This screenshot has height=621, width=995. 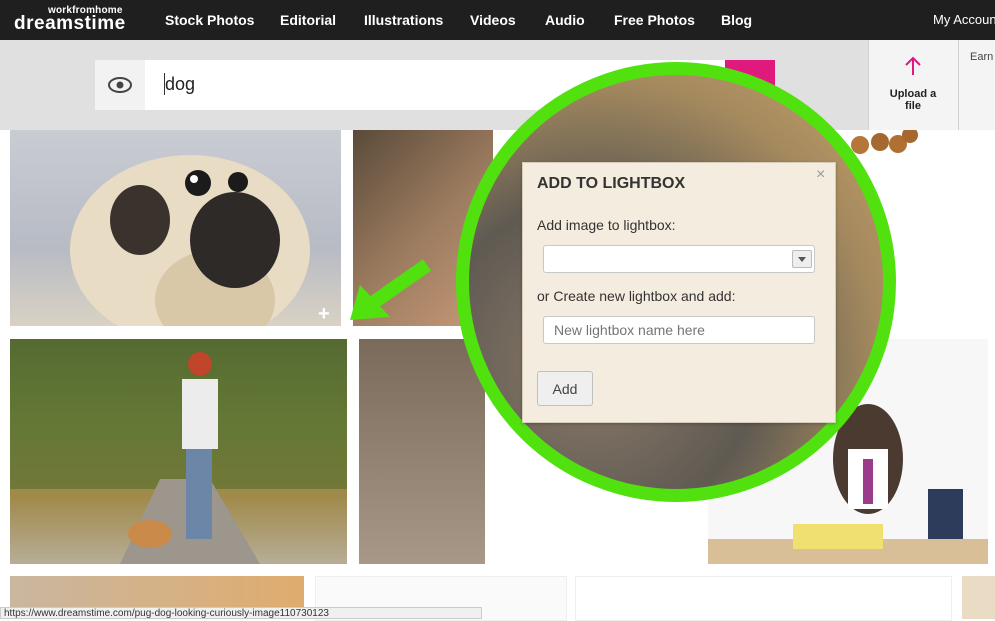 I want to click on lightbox-select, so click(x=679, y=259).